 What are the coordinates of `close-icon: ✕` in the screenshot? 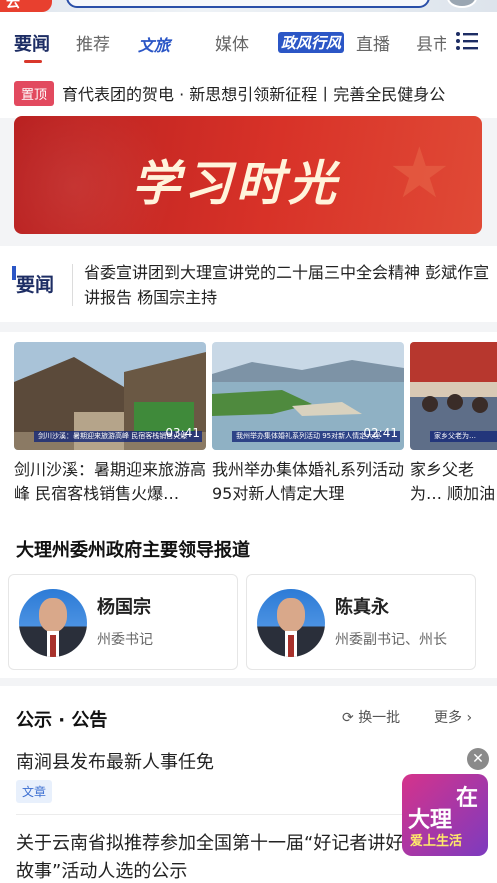 It's located at (478, 759).